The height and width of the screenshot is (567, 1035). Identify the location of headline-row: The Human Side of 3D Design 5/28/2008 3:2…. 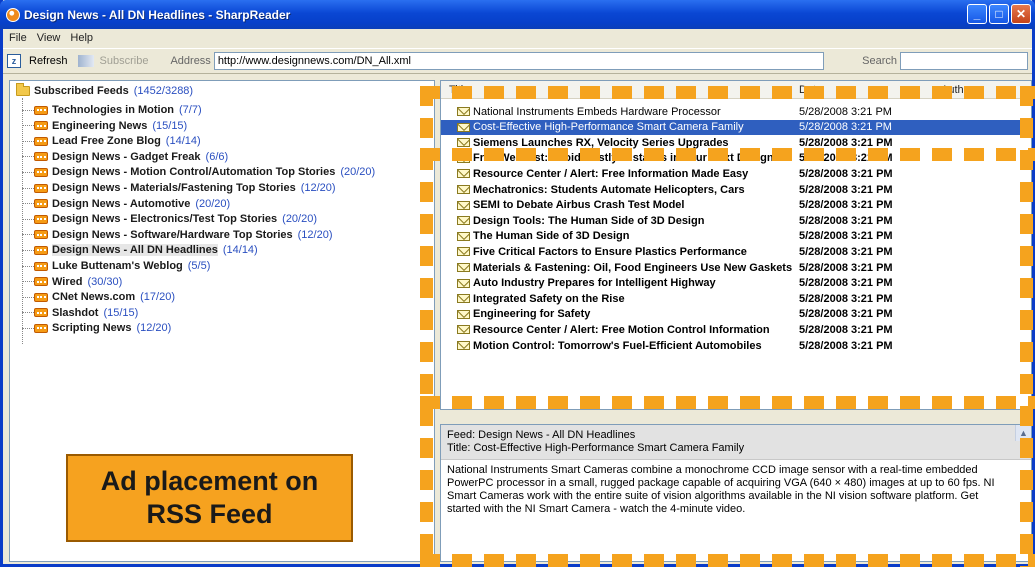
(736, 236).